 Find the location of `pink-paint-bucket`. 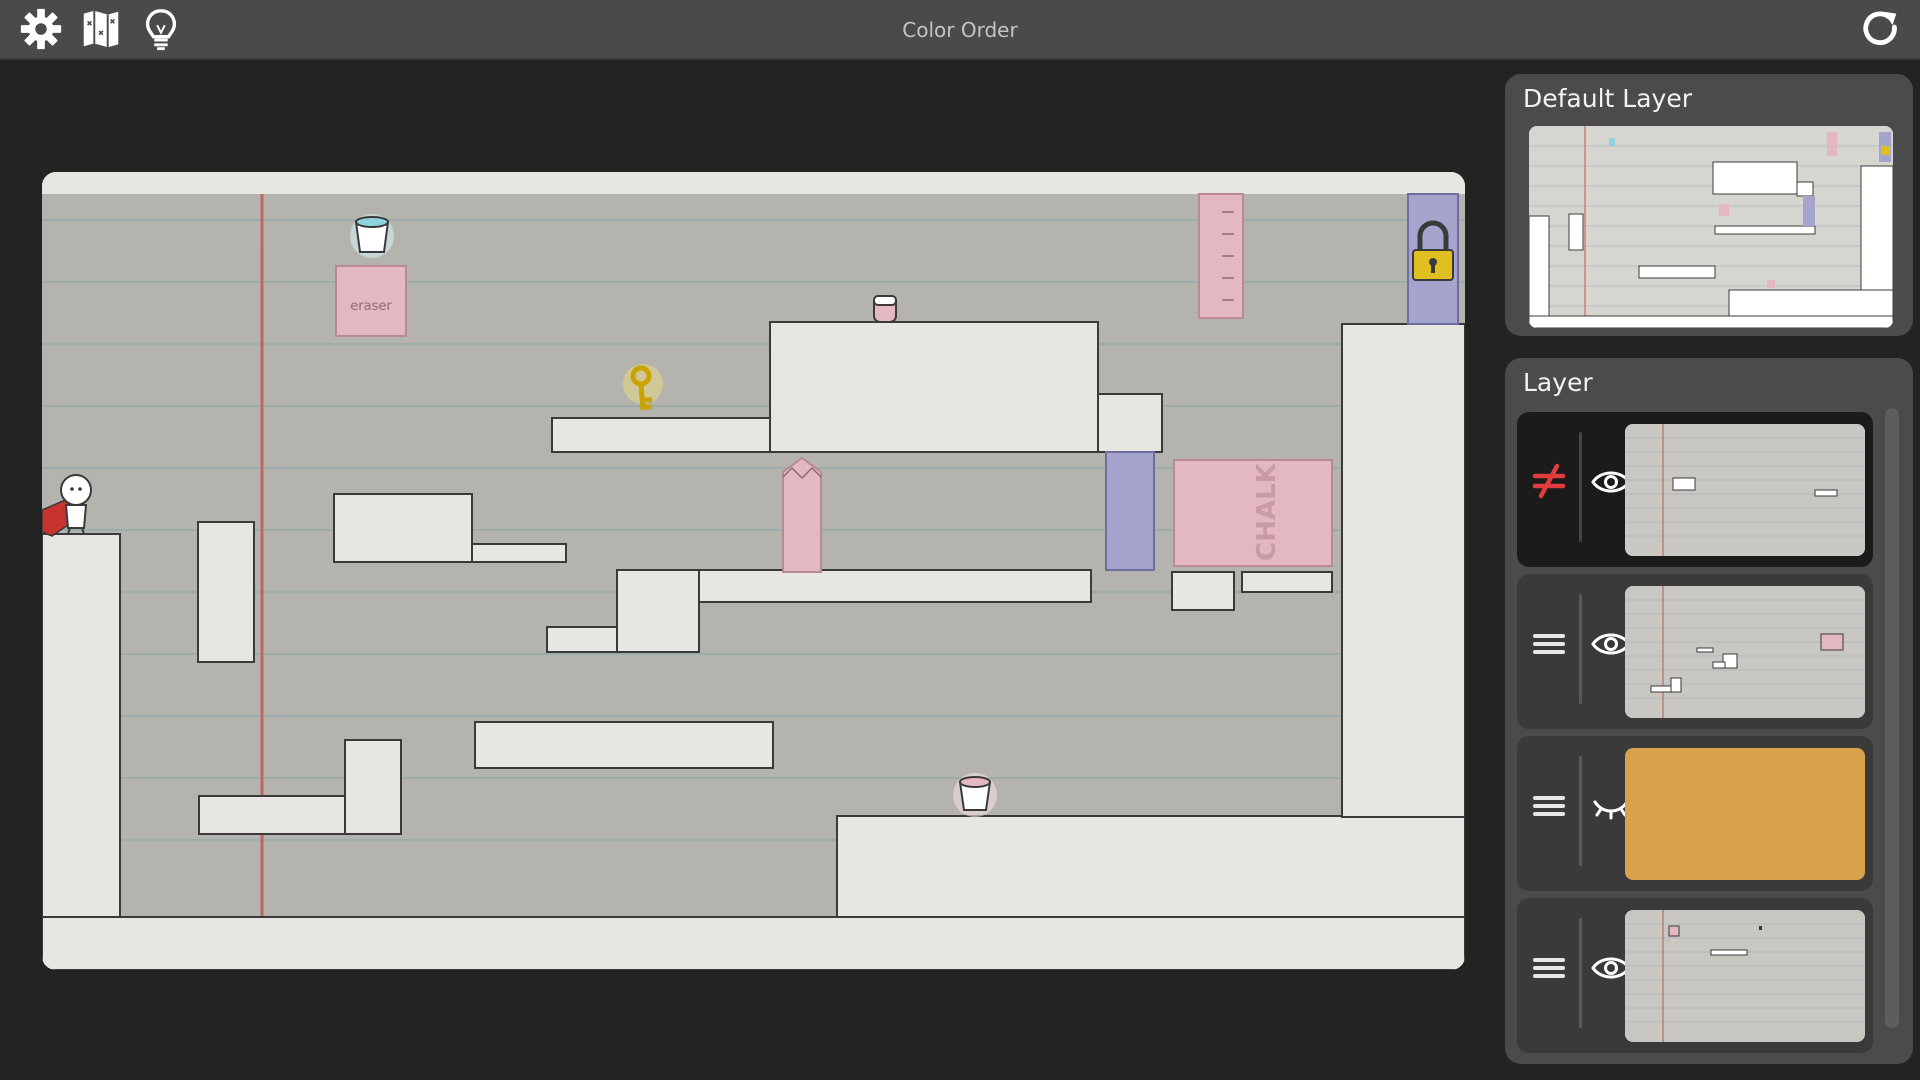

pink-paint-bucket is located at coordinates (975, 795).